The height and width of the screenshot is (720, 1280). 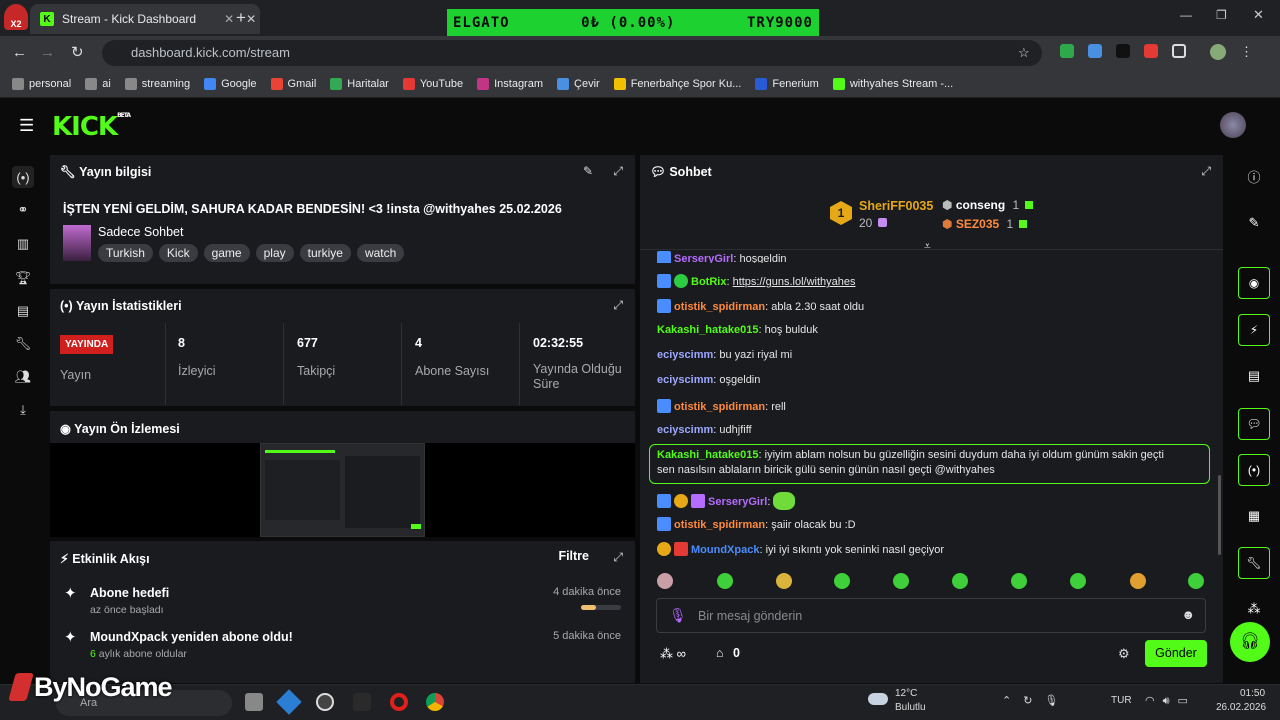 What do you see at coordinates (23, 410) in the screenshot?
I see `nav-download-icon: ⤓` at bounding box center [23, 410].